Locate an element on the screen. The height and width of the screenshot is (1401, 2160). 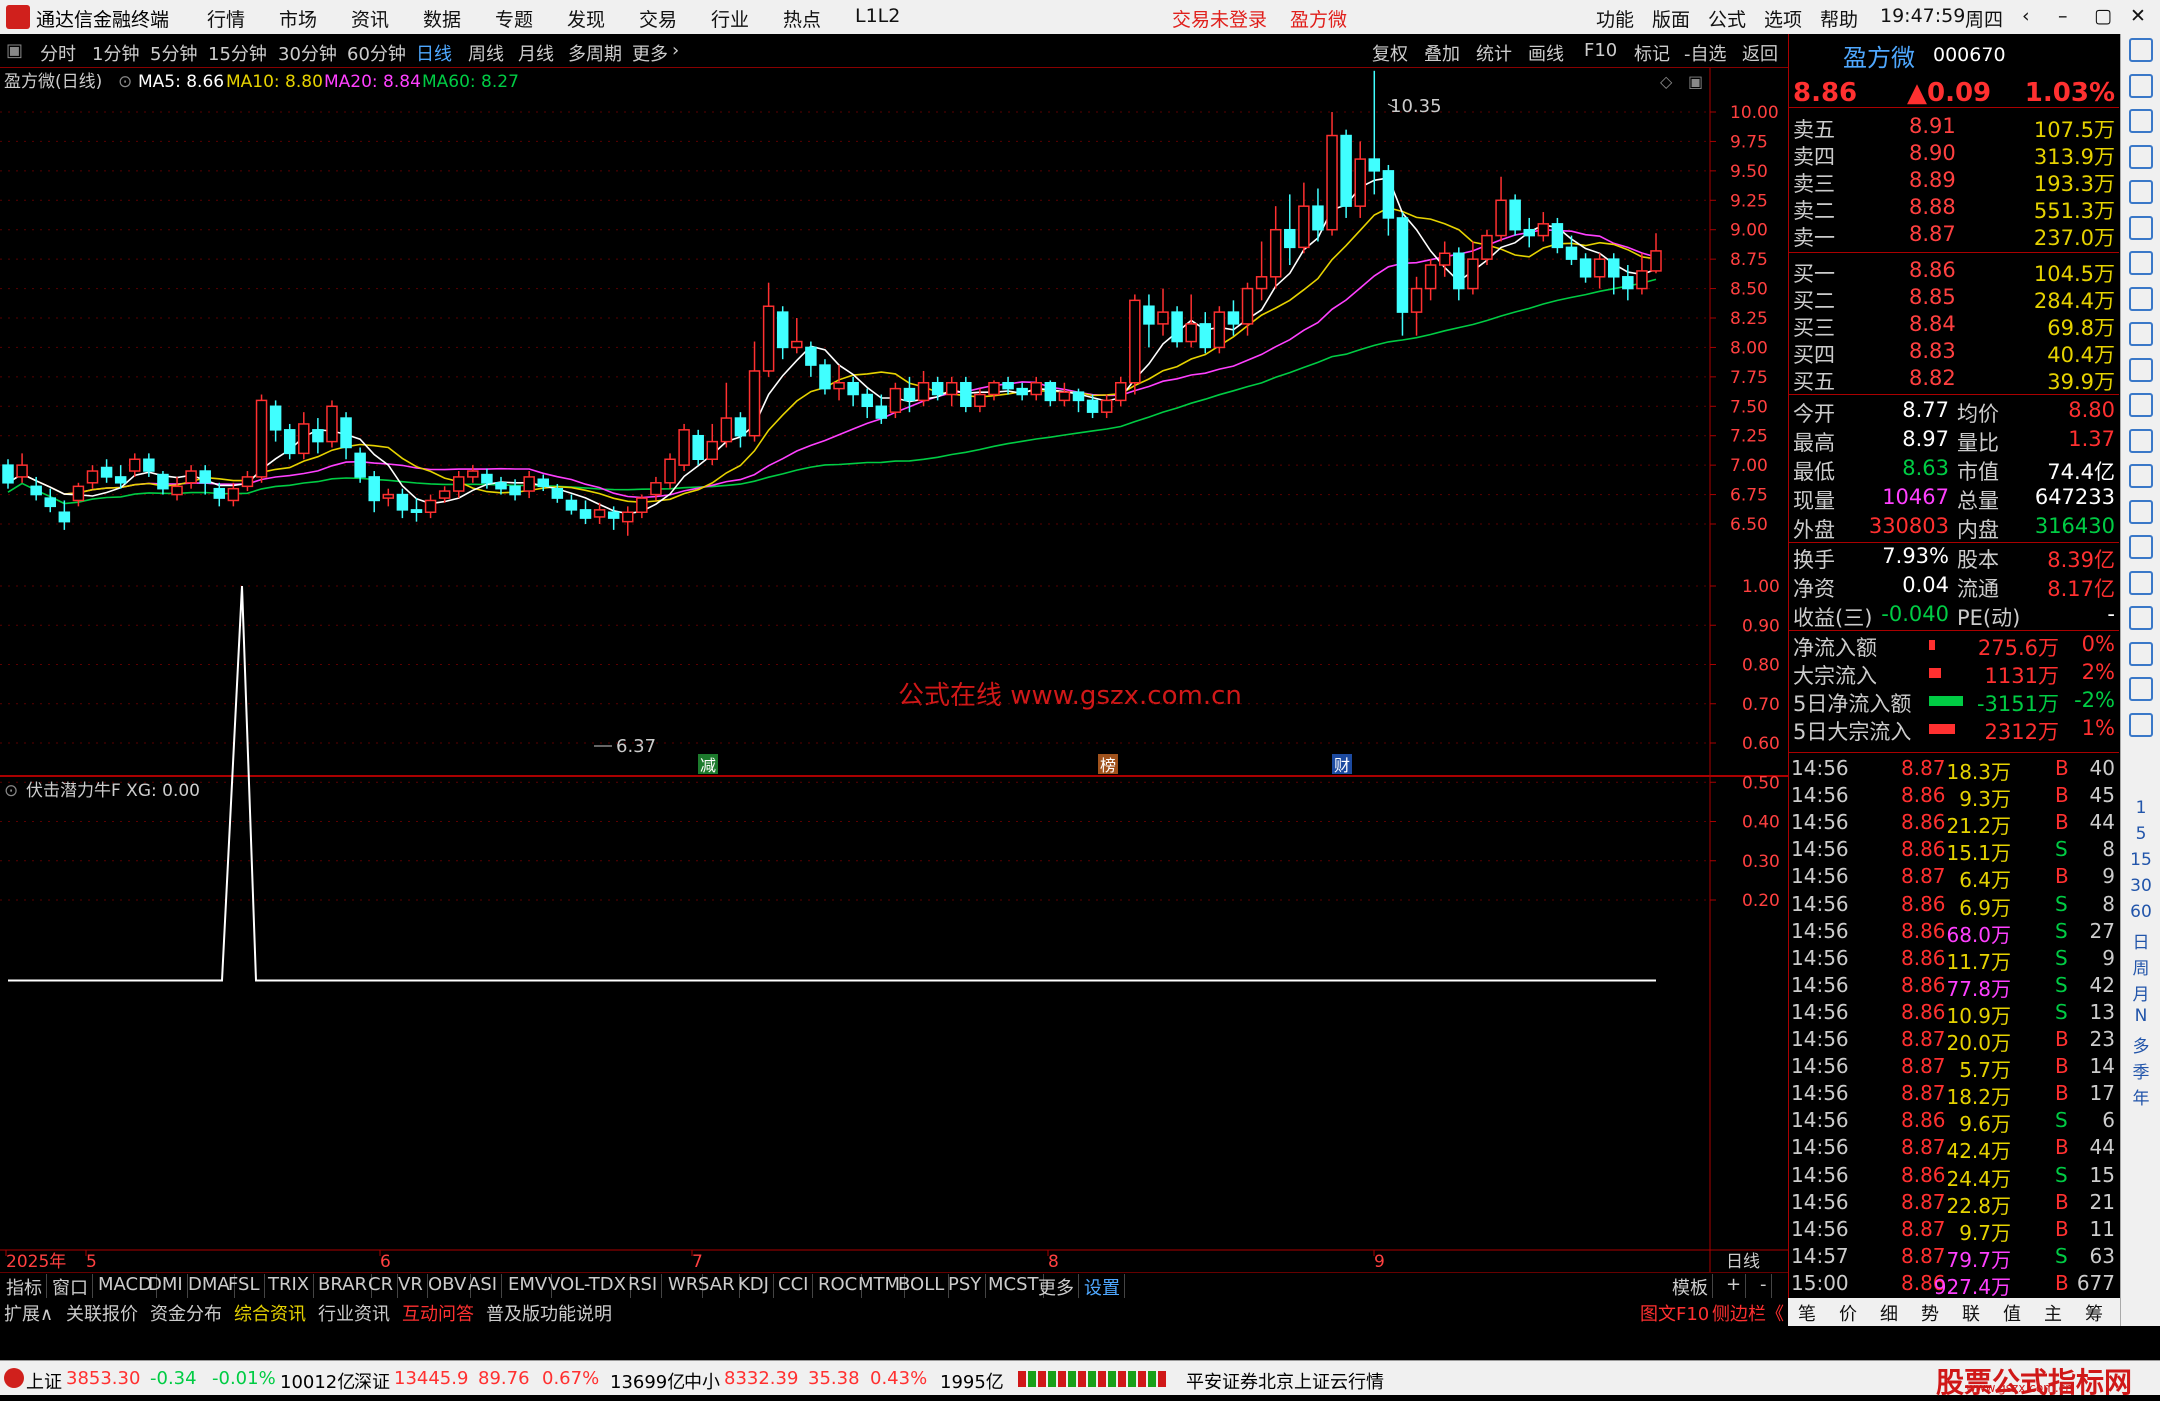
collapse-icon: ▣ is located at coordinates (14, 50).